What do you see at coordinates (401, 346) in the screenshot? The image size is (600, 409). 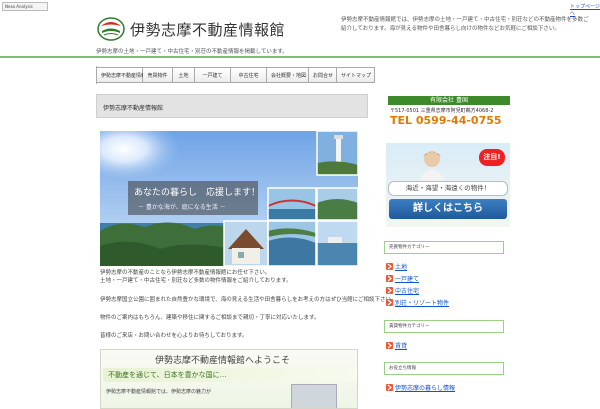 I see `sidebar-link-label: 賃貸` at bounding box center [401, 346].